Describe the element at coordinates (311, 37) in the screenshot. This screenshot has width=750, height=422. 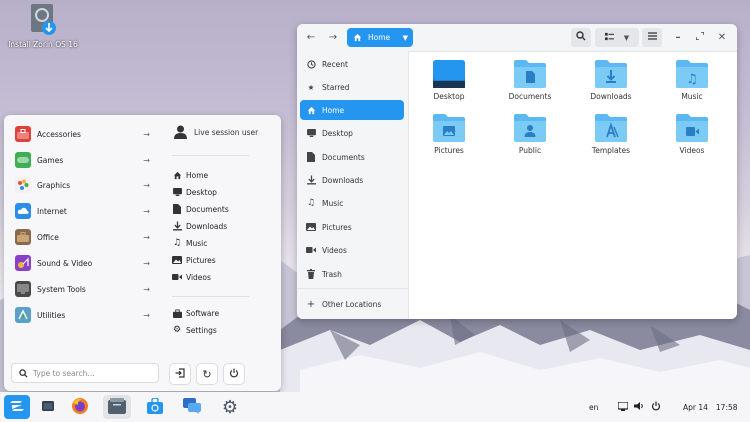
I see `back-button: ←` at that location.